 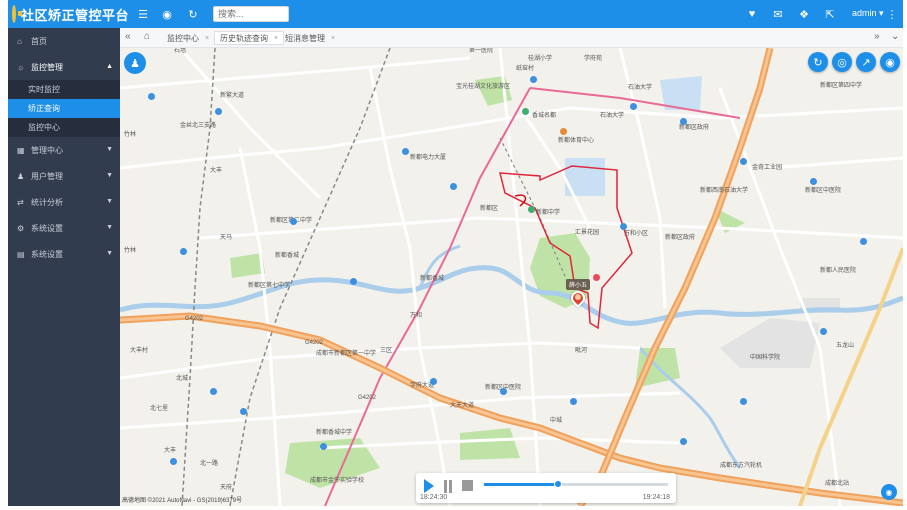 What do you see at coordinates (765, 358) in the screenshot?
I see `map-label: 中国科学院` at bounding box center [765, 358].